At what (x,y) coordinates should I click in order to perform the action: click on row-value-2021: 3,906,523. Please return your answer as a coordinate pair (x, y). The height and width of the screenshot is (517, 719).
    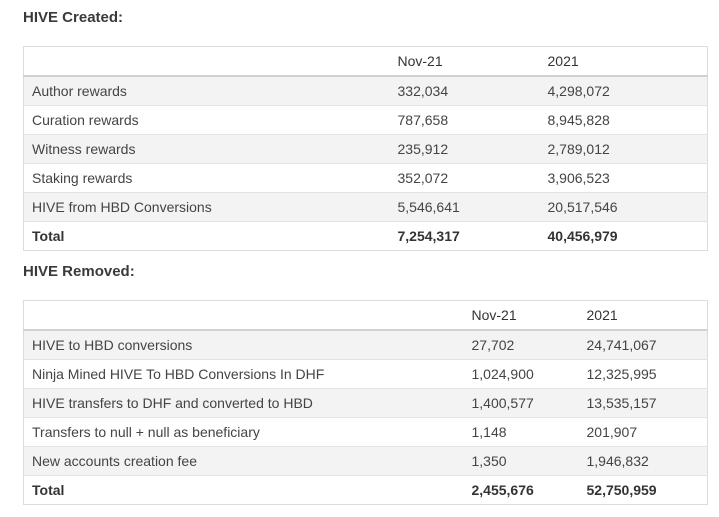
    Looking at the image, I should click on (623, 178).